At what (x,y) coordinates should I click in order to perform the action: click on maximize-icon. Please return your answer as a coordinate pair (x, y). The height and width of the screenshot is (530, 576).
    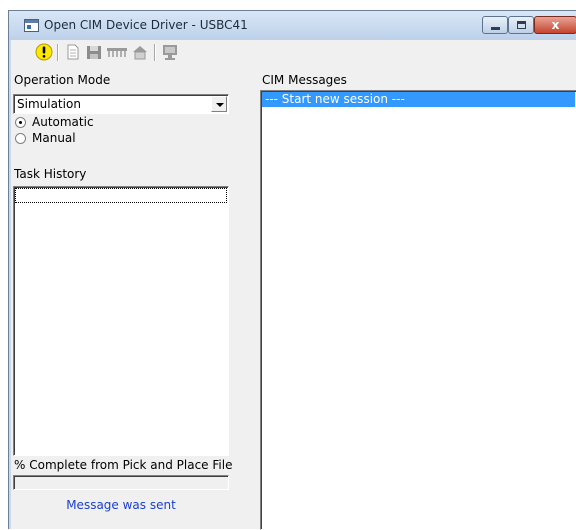
    Looking at the image, I should click on (521, 25).